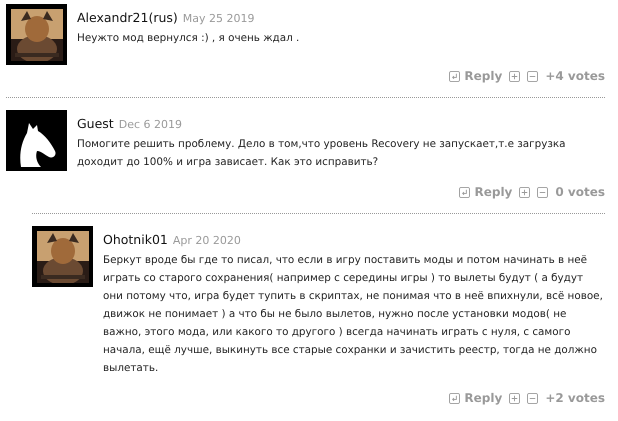 The width and height of the screenshot is (618, 421). What do you see at coordinates (575, 76) in the screenshot?
I see `vote-count: +4 votes` at bounding box center [575, 76].